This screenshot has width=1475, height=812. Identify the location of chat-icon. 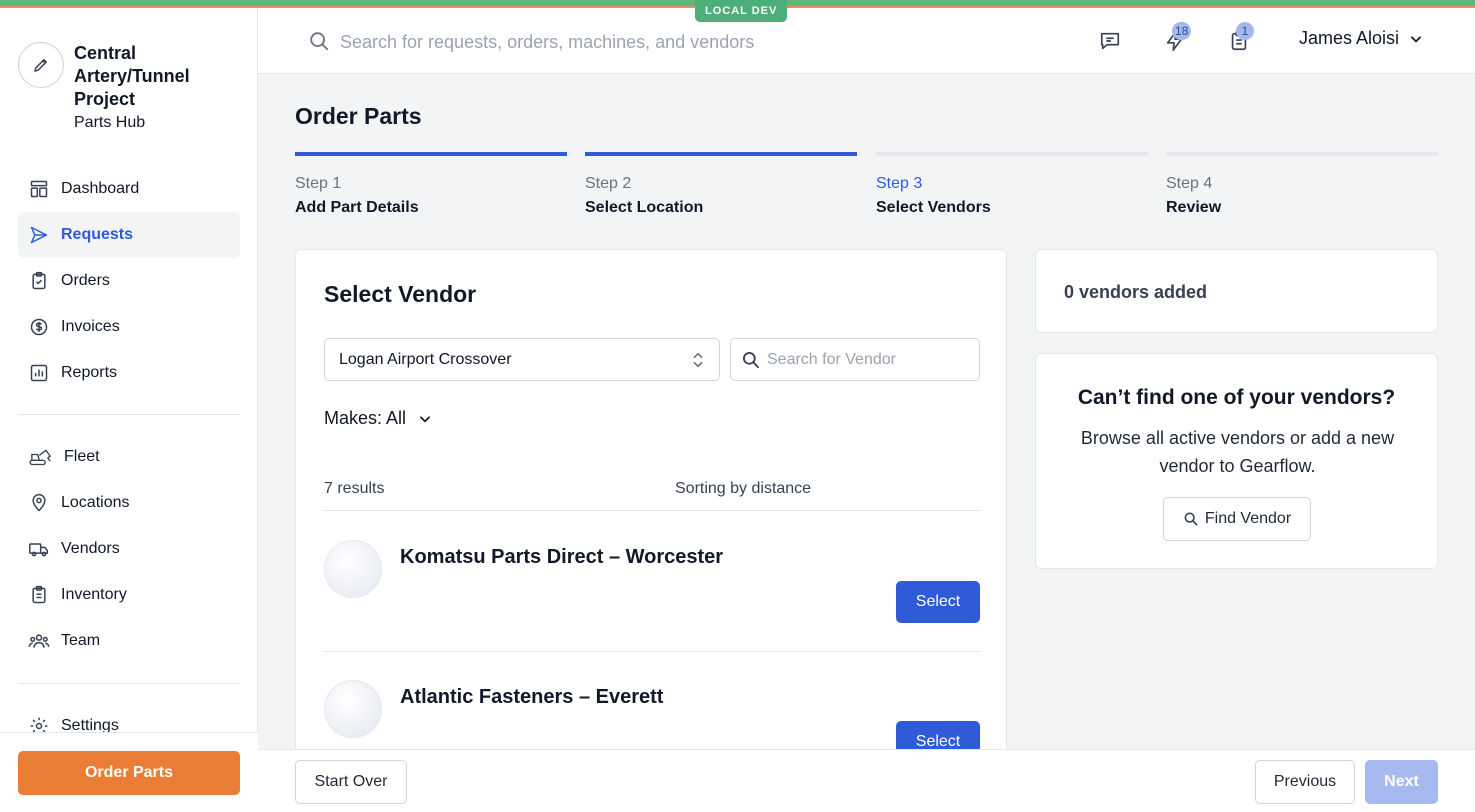
(1110, 41).